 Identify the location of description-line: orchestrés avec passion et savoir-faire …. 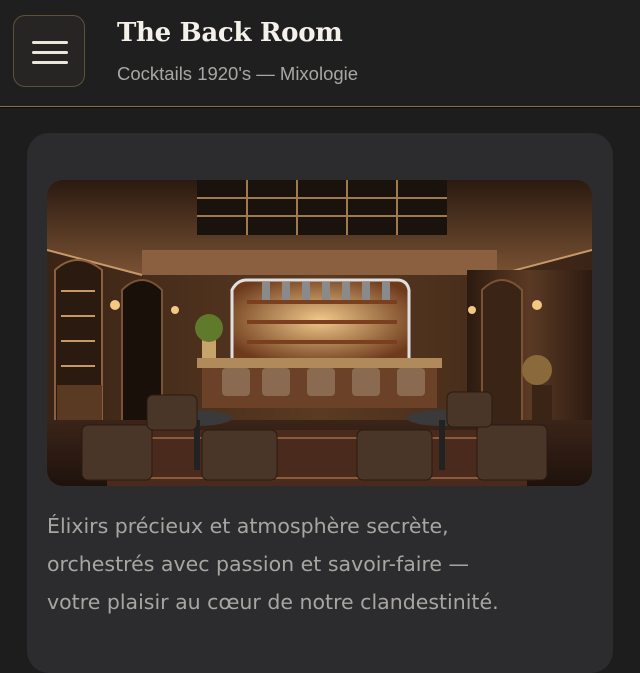
(258, 564).